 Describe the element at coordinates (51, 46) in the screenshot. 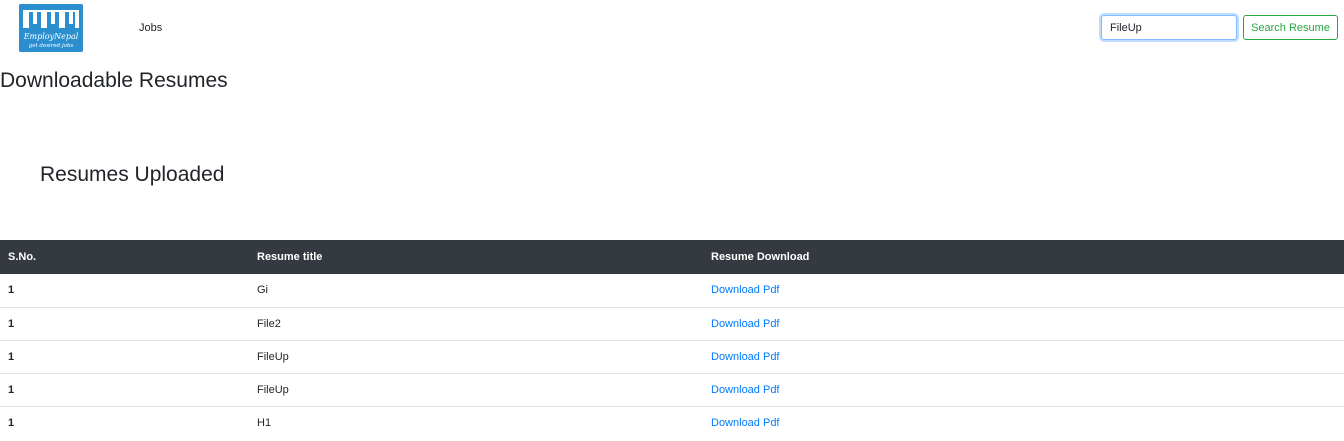

I see `logo-text-line2: get desired jobs` at that location.